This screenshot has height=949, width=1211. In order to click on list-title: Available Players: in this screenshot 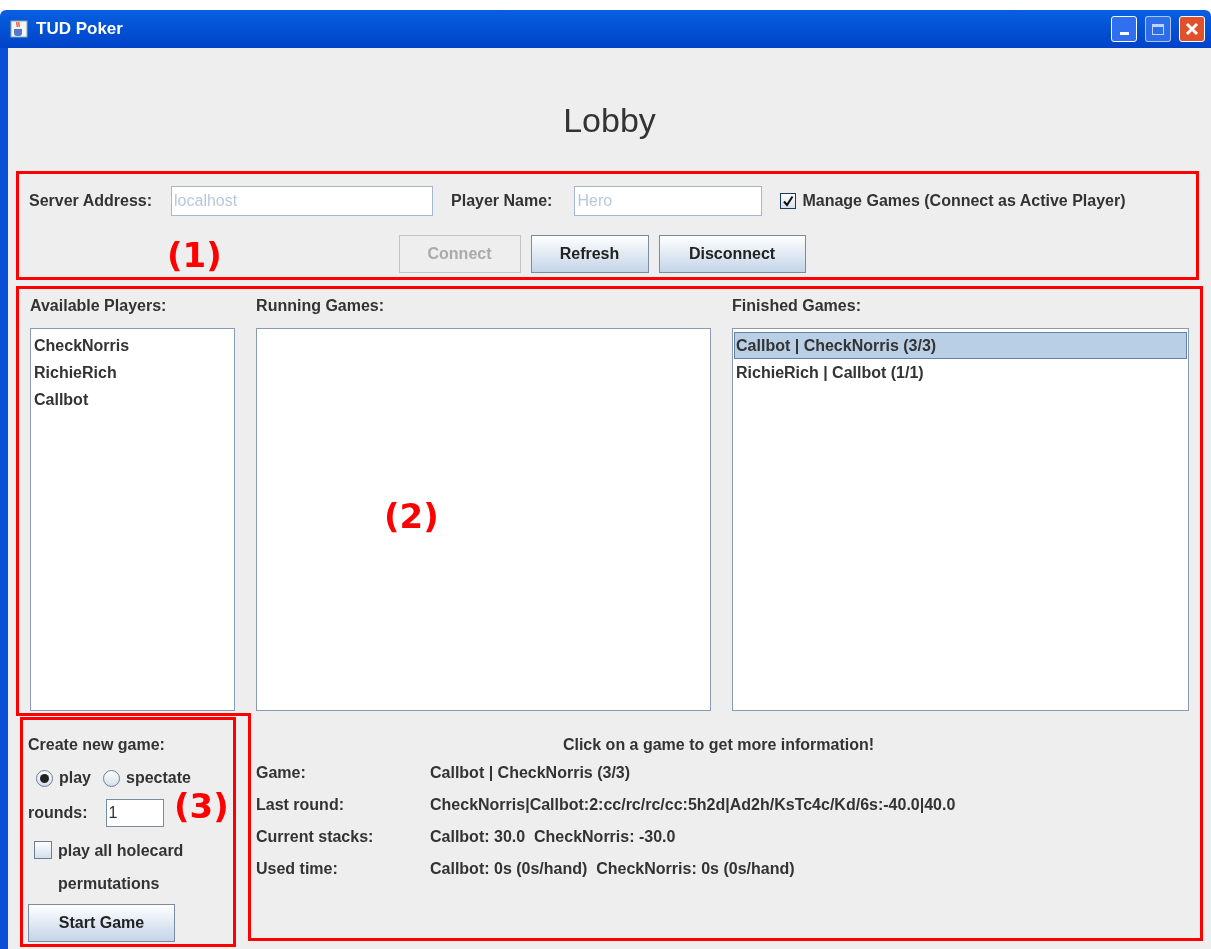, I will do `click(99, 306)`.